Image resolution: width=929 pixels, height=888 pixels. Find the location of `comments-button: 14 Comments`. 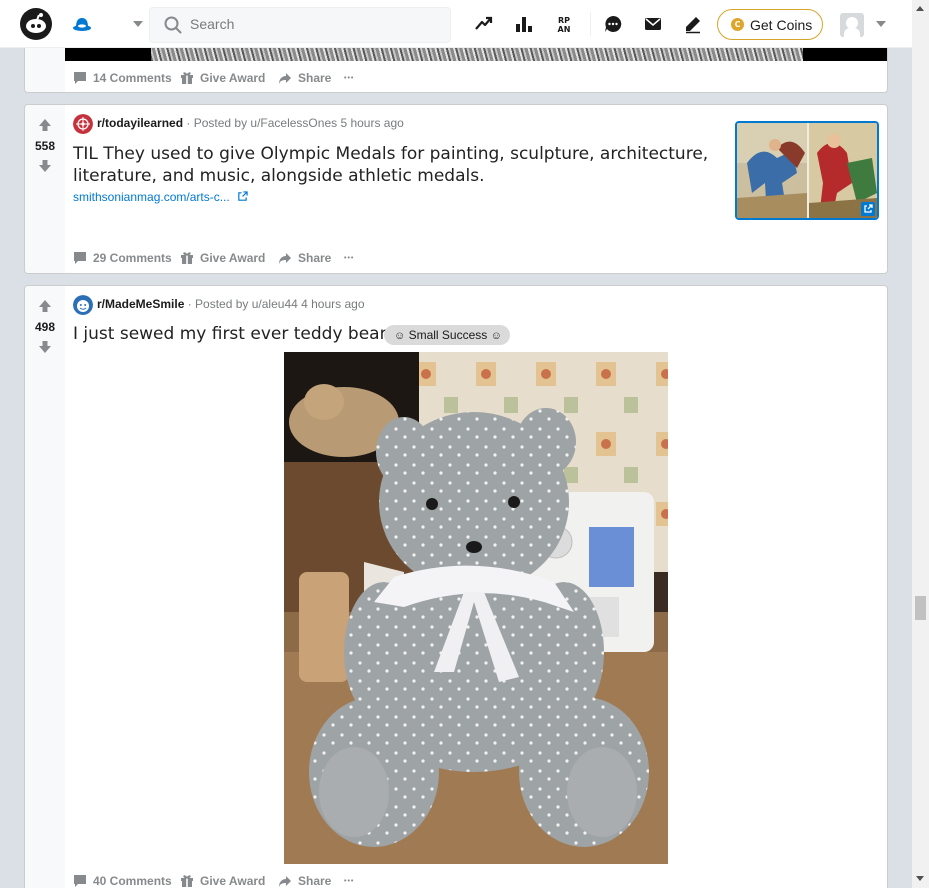

comments-button: 14 Comments is located at coordinates (122, 78).